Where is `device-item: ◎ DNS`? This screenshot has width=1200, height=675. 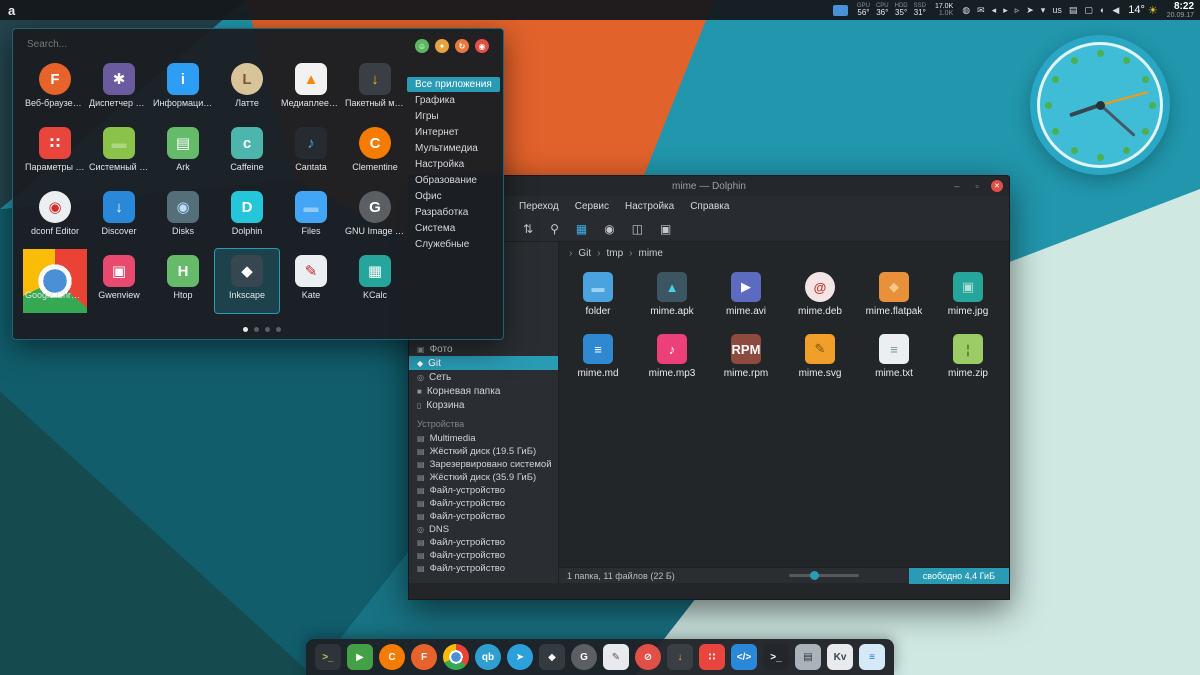 device-item: ◎ DNS is located at coordinates (483, 529).